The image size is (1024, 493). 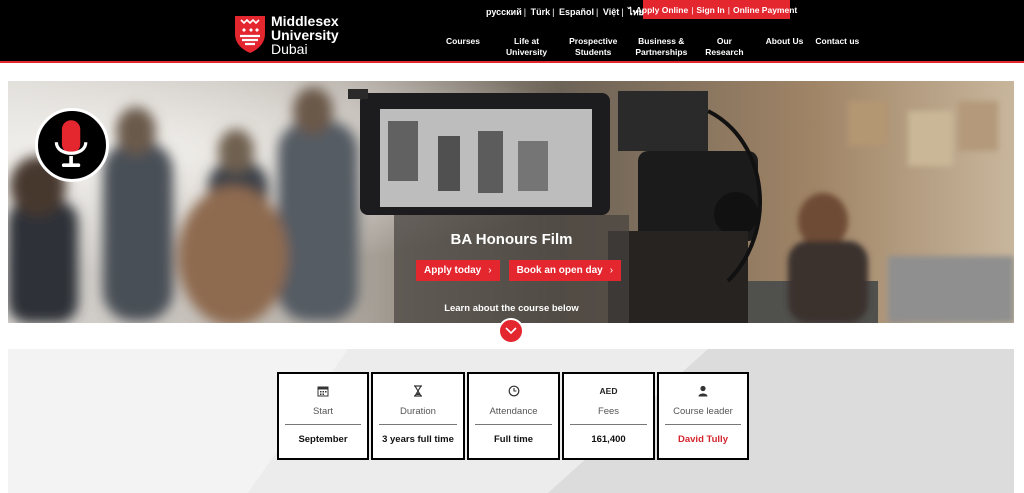 What do you see at coordinates (305, 35) in the screenshot?
I see `logo-line-2: University` at bounding box center [305, 35].